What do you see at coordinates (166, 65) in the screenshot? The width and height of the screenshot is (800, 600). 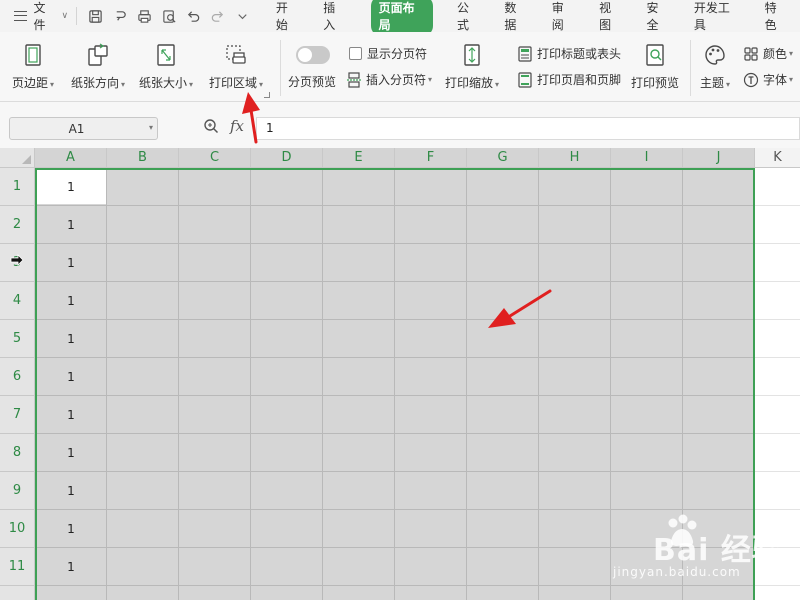 I see `paper-size-button: 纸张大小 ▾` at bounding box center [166, 65].